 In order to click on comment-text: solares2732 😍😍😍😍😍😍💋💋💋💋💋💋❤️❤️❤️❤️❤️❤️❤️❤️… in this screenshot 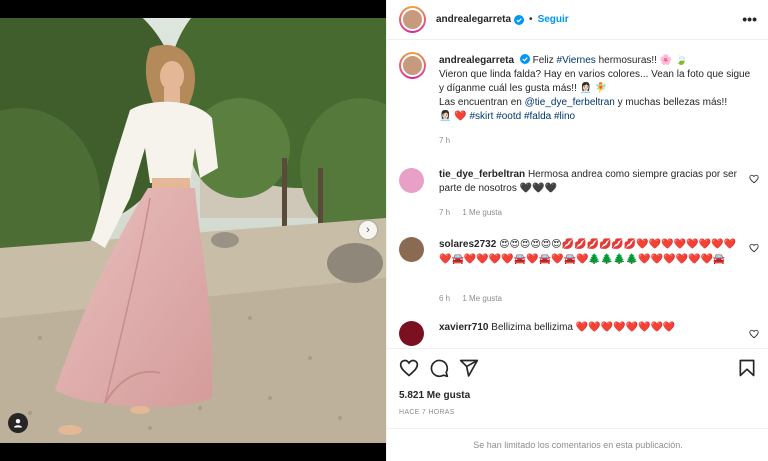, I will do `click(589, 252)`.